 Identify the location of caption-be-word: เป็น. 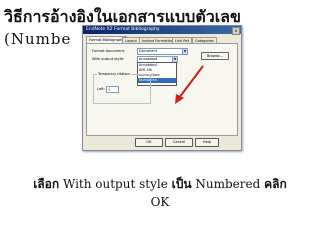
(181, 184).